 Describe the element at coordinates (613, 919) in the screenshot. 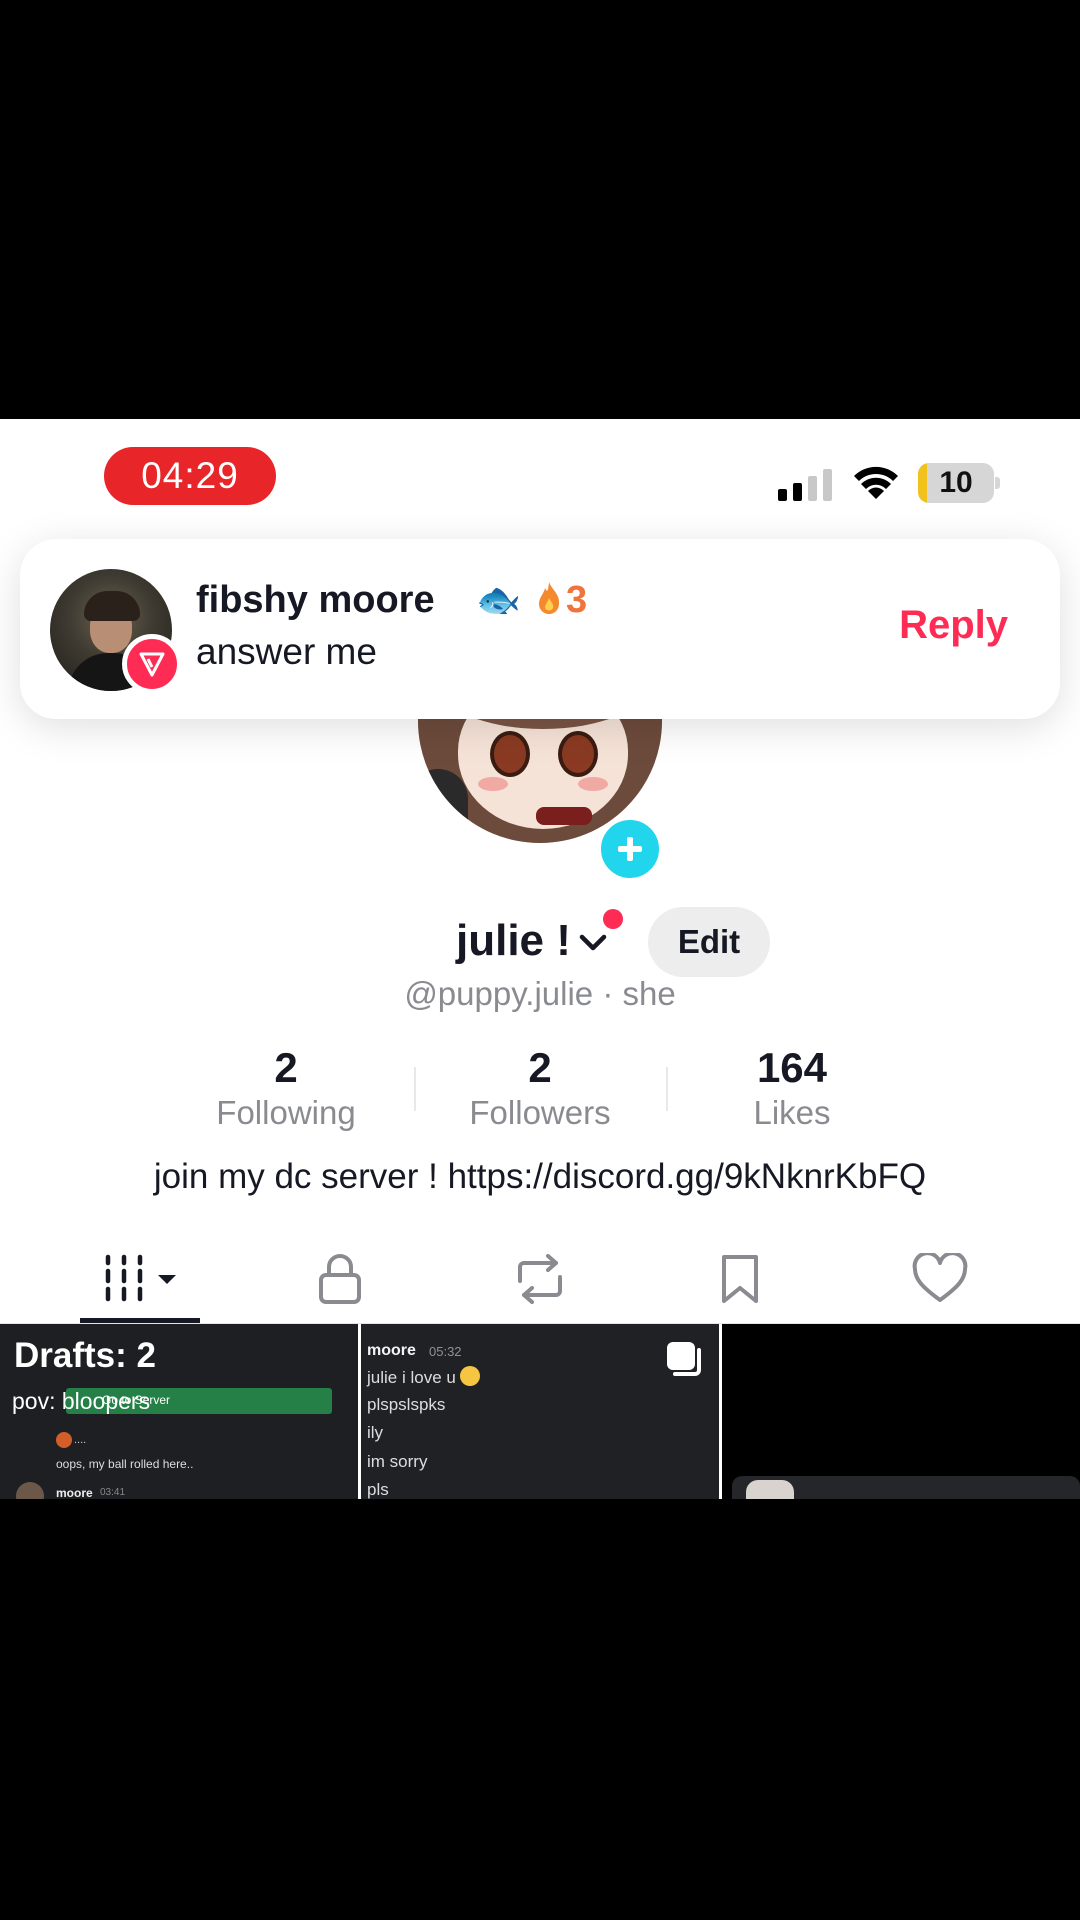

I see `notification-dot` at that location.